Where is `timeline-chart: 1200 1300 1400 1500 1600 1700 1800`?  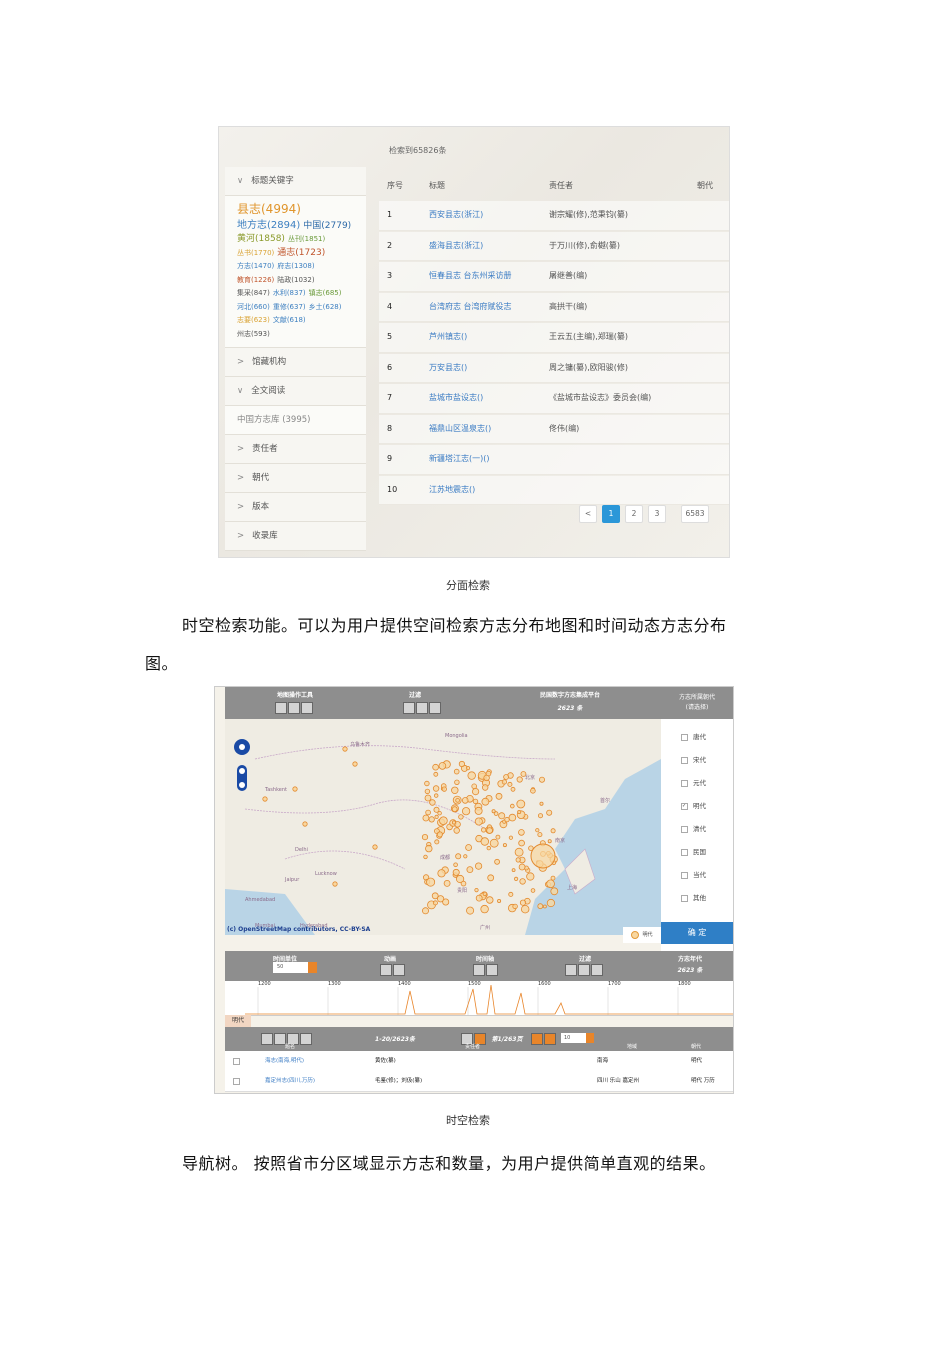
timeline-chart: 1200 1300 1400 1500 1600 1700 1800 is located at coordinates (479, 998).